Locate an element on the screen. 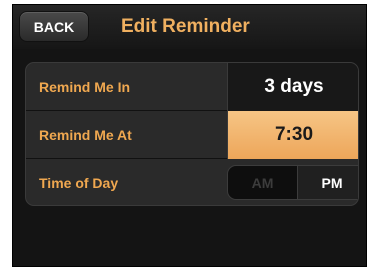 This screenshot has height=271, width=371. time-of-day-label: Time of Day is located at coordinates (79, 183).